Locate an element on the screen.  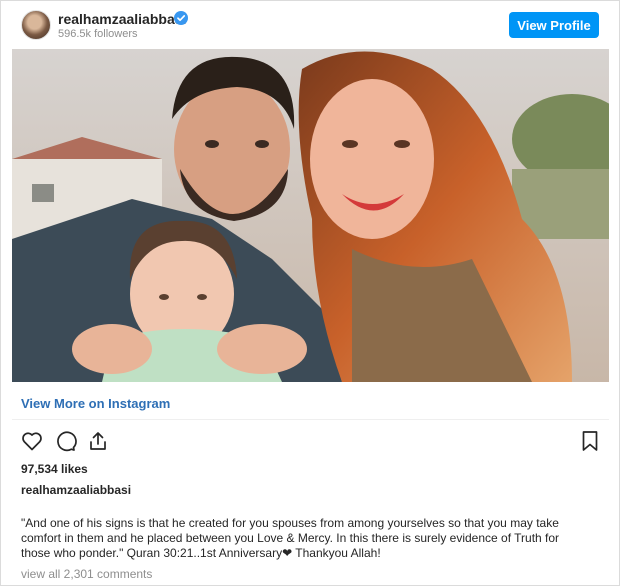
view-profile-button: View Profile is located at coordinates (554, 25).